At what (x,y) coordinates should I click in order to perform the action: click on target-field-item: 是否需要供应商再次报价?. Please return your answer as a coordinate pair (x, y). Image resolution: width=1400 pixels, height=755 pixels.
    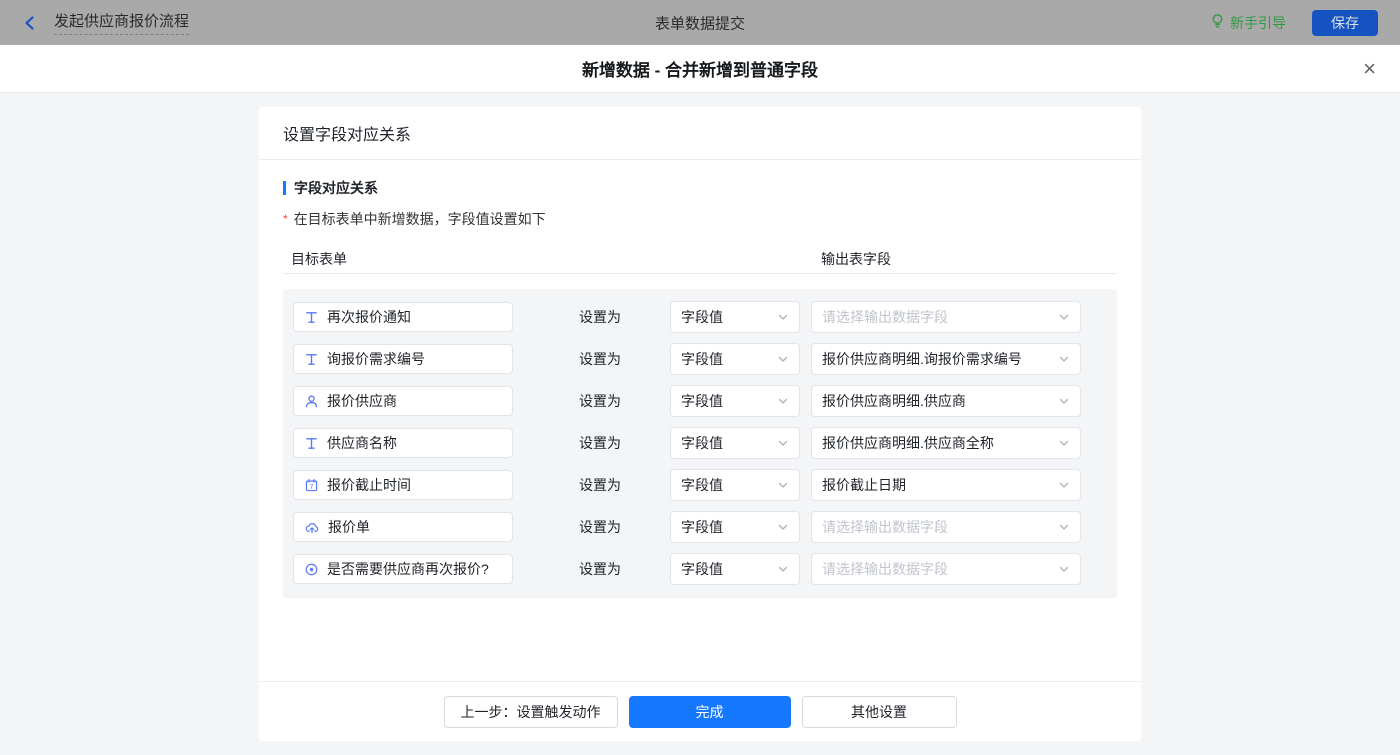
    Looking at the image, I should click on (403, 569).